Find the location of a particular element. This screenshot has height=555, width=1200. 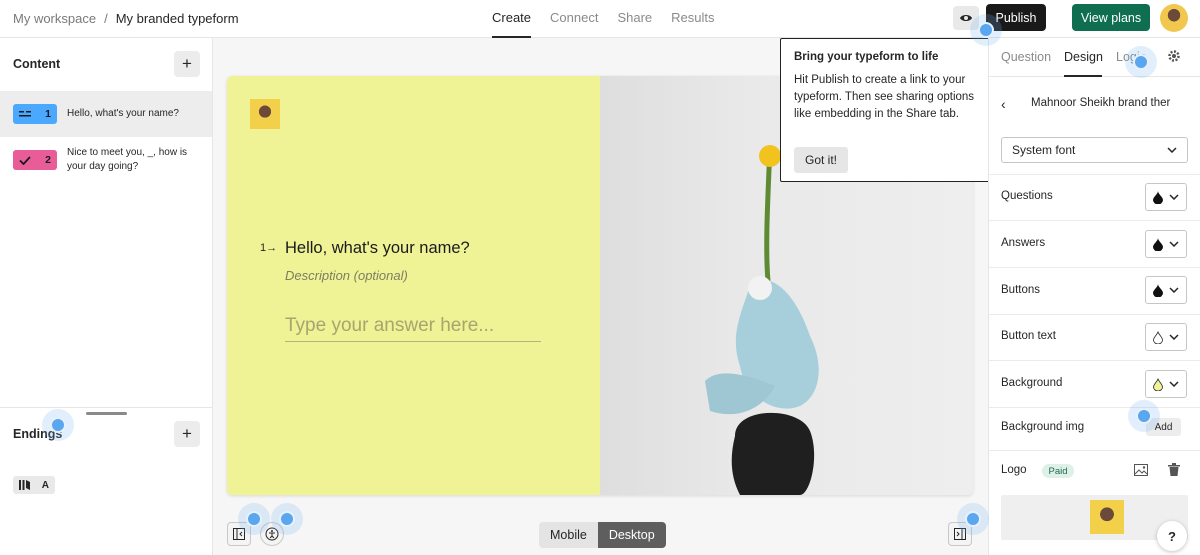

buttons-color-picker is located at coordinates (1166, 290).